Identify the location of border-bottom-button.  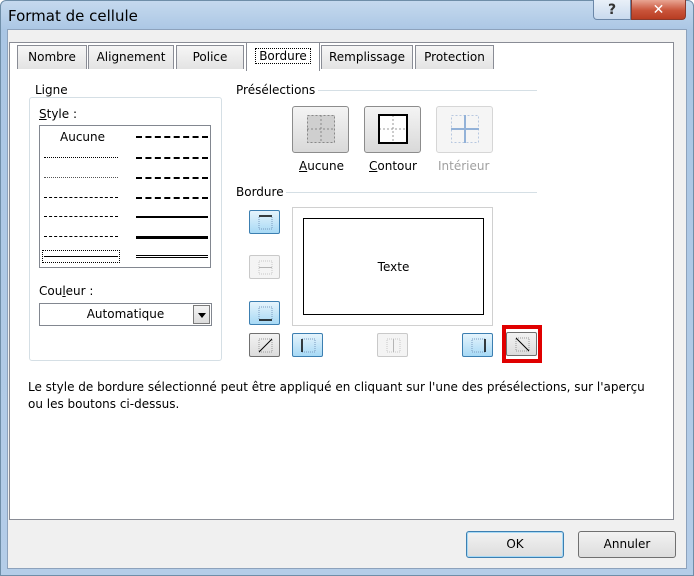
(264, 313).